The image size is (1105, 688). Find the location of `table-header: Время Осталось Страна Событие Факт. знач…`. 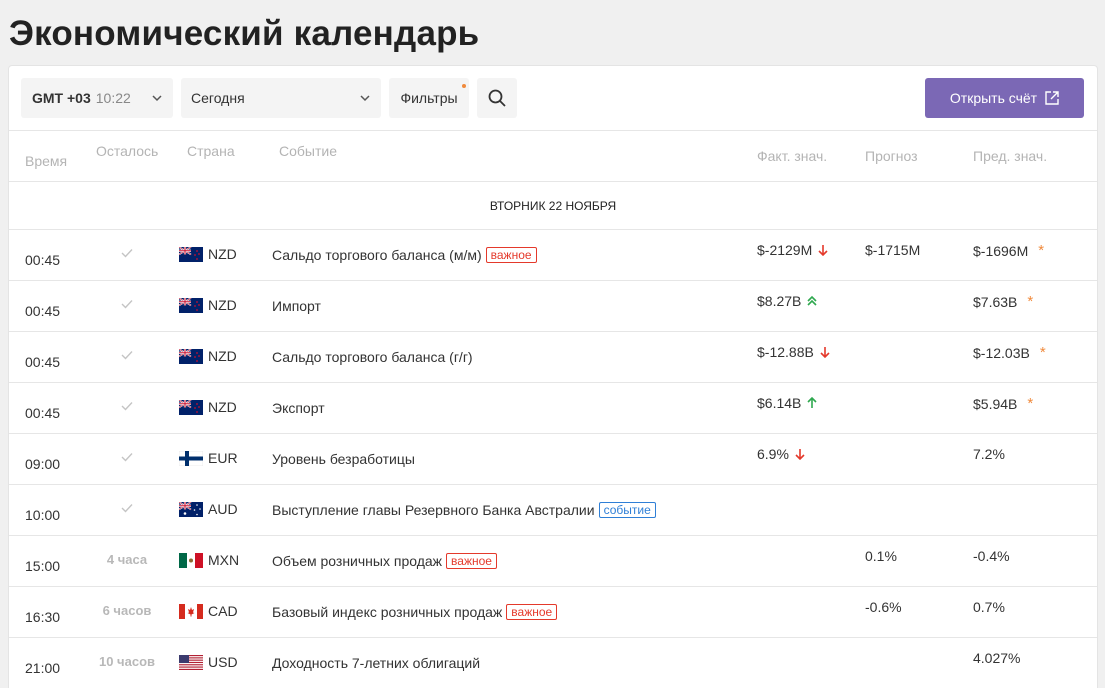

table-header: Время Осталось Страна Событие Факт. знач… is located at coordinates (553, 156).